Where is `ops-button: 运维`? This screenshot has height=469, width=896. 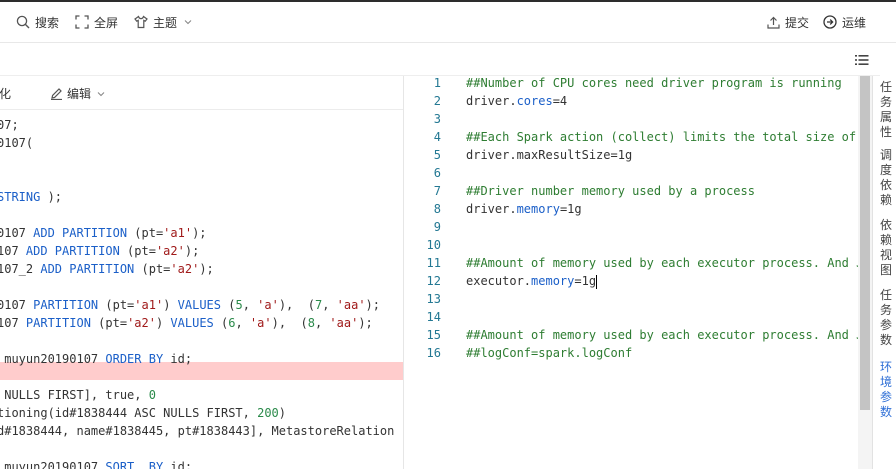 ops-button: 运维 is located at coordinates (844, 22).